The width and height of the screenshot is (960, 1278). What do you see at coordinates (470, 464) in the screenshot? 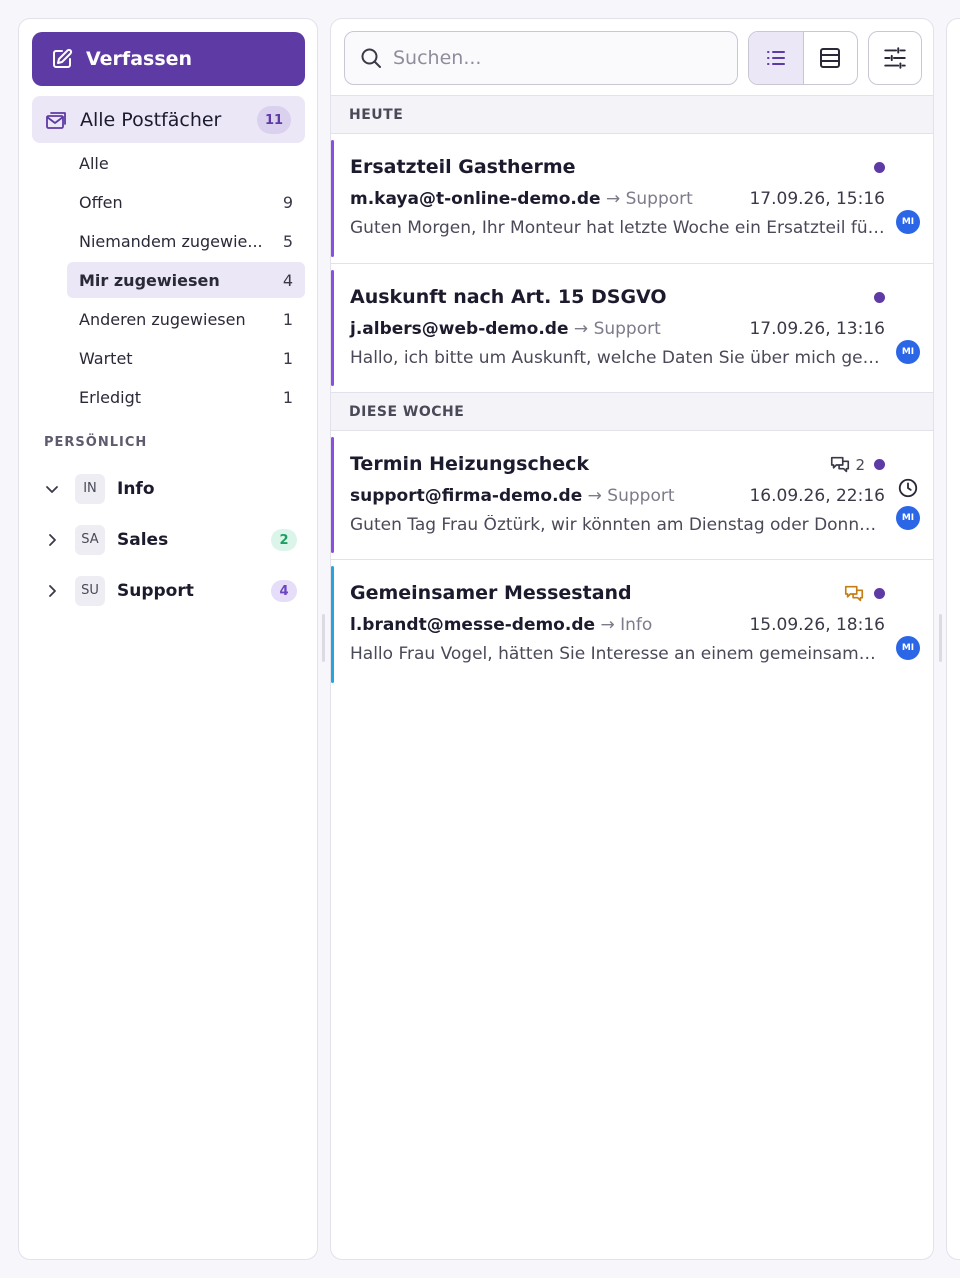
I see `message-subject: Termin Heizungscheck` at bounding box center [470, 464].